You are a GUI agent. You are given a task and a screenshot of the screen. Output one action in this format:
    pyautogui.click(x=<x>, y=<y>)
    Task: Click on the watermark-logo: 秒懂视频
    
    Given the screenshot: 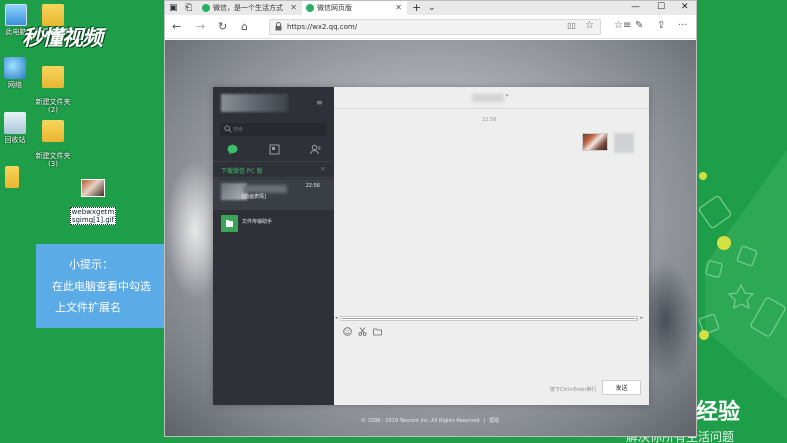 What is the action you would take?
    pyautogui.click(x=62, y=38)
    